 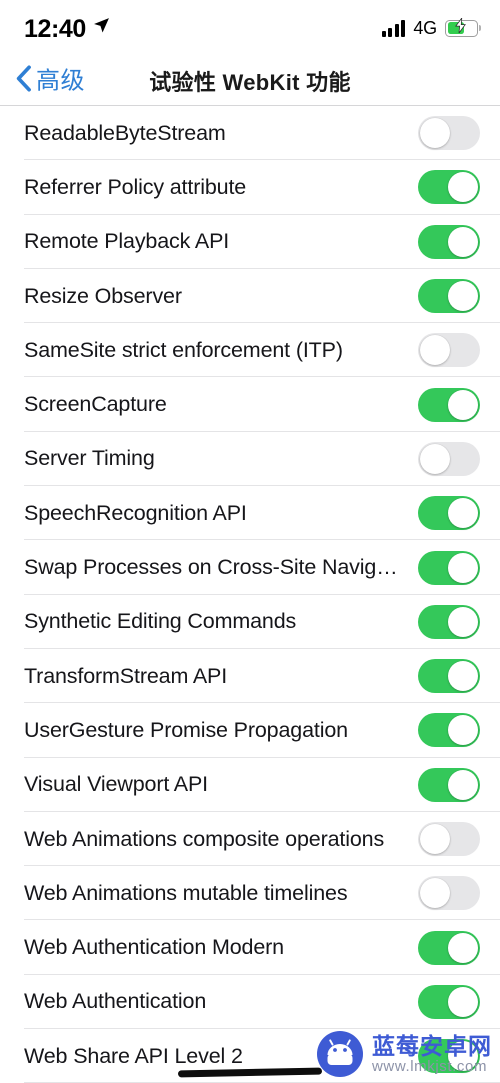 I want to click on feature-flag-row: Resize Observer, so click(x=250, y=296).